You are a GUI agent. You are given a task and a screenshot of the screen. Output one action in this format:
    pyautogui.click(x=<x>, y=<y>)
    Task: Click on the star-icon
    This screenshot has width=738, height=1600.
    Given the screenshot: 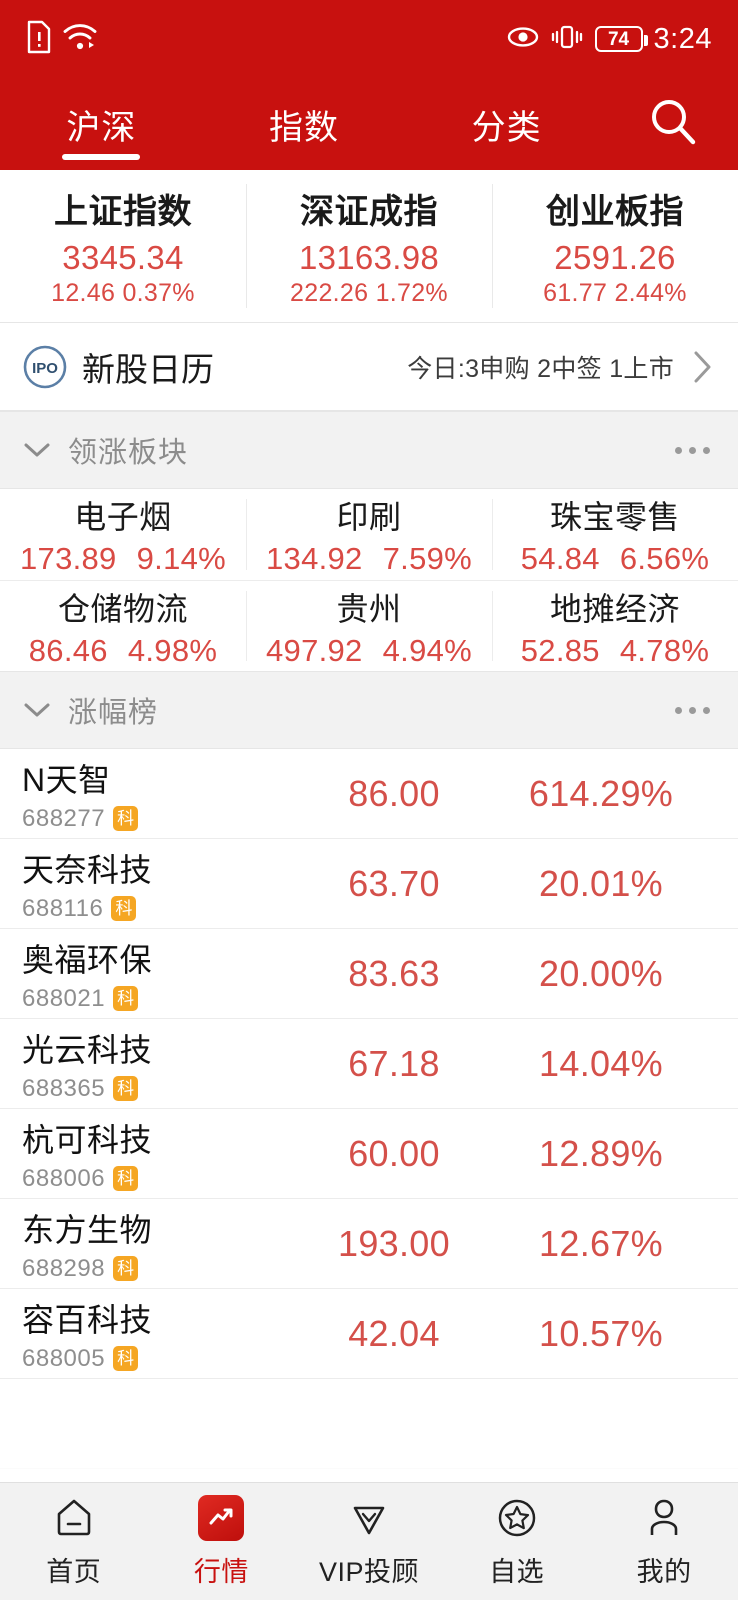 What is the action you would take?
    pyautogui.click(x=517, y=1518)
    